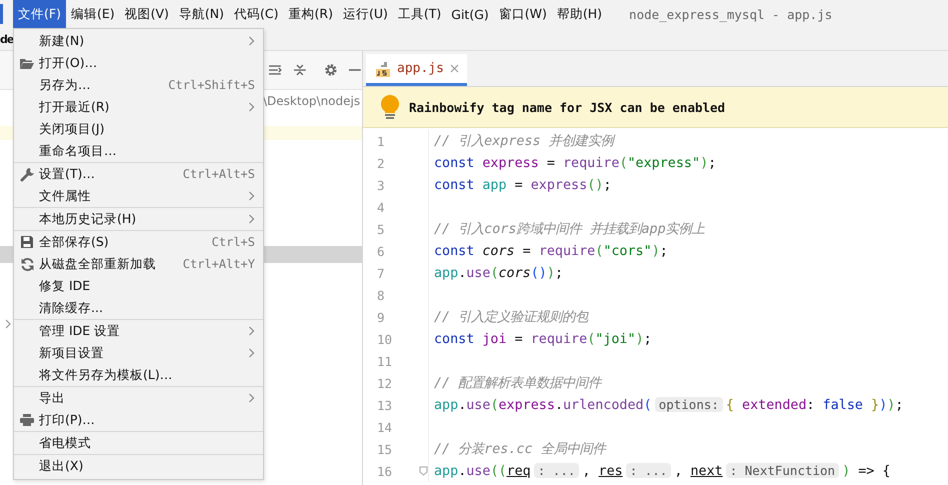 The height and width of the screenshot is (485, 948). What do you see at coordinates (138, 107) in the screenshot?
I see `menu-item: 打开最近(R)` at bounding box center [138, 107].